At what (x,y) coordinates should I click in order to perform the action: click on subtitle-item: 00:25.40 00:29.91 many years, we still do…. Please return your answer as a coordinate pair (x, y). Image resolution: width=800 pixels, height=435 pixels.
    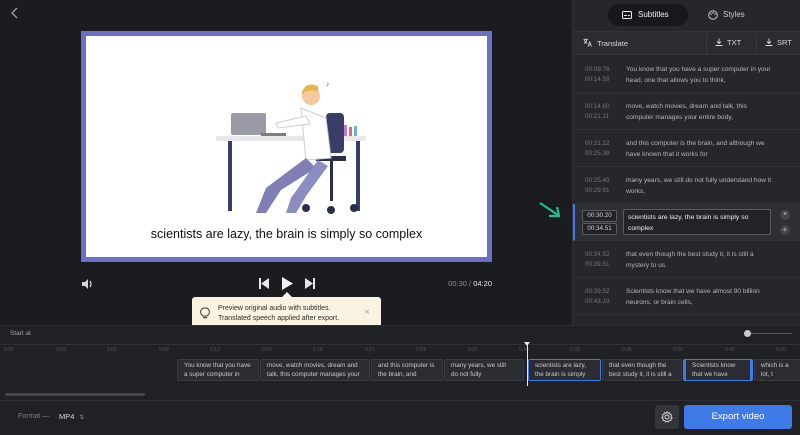
    Looking at the image, I should click on (686, 185).